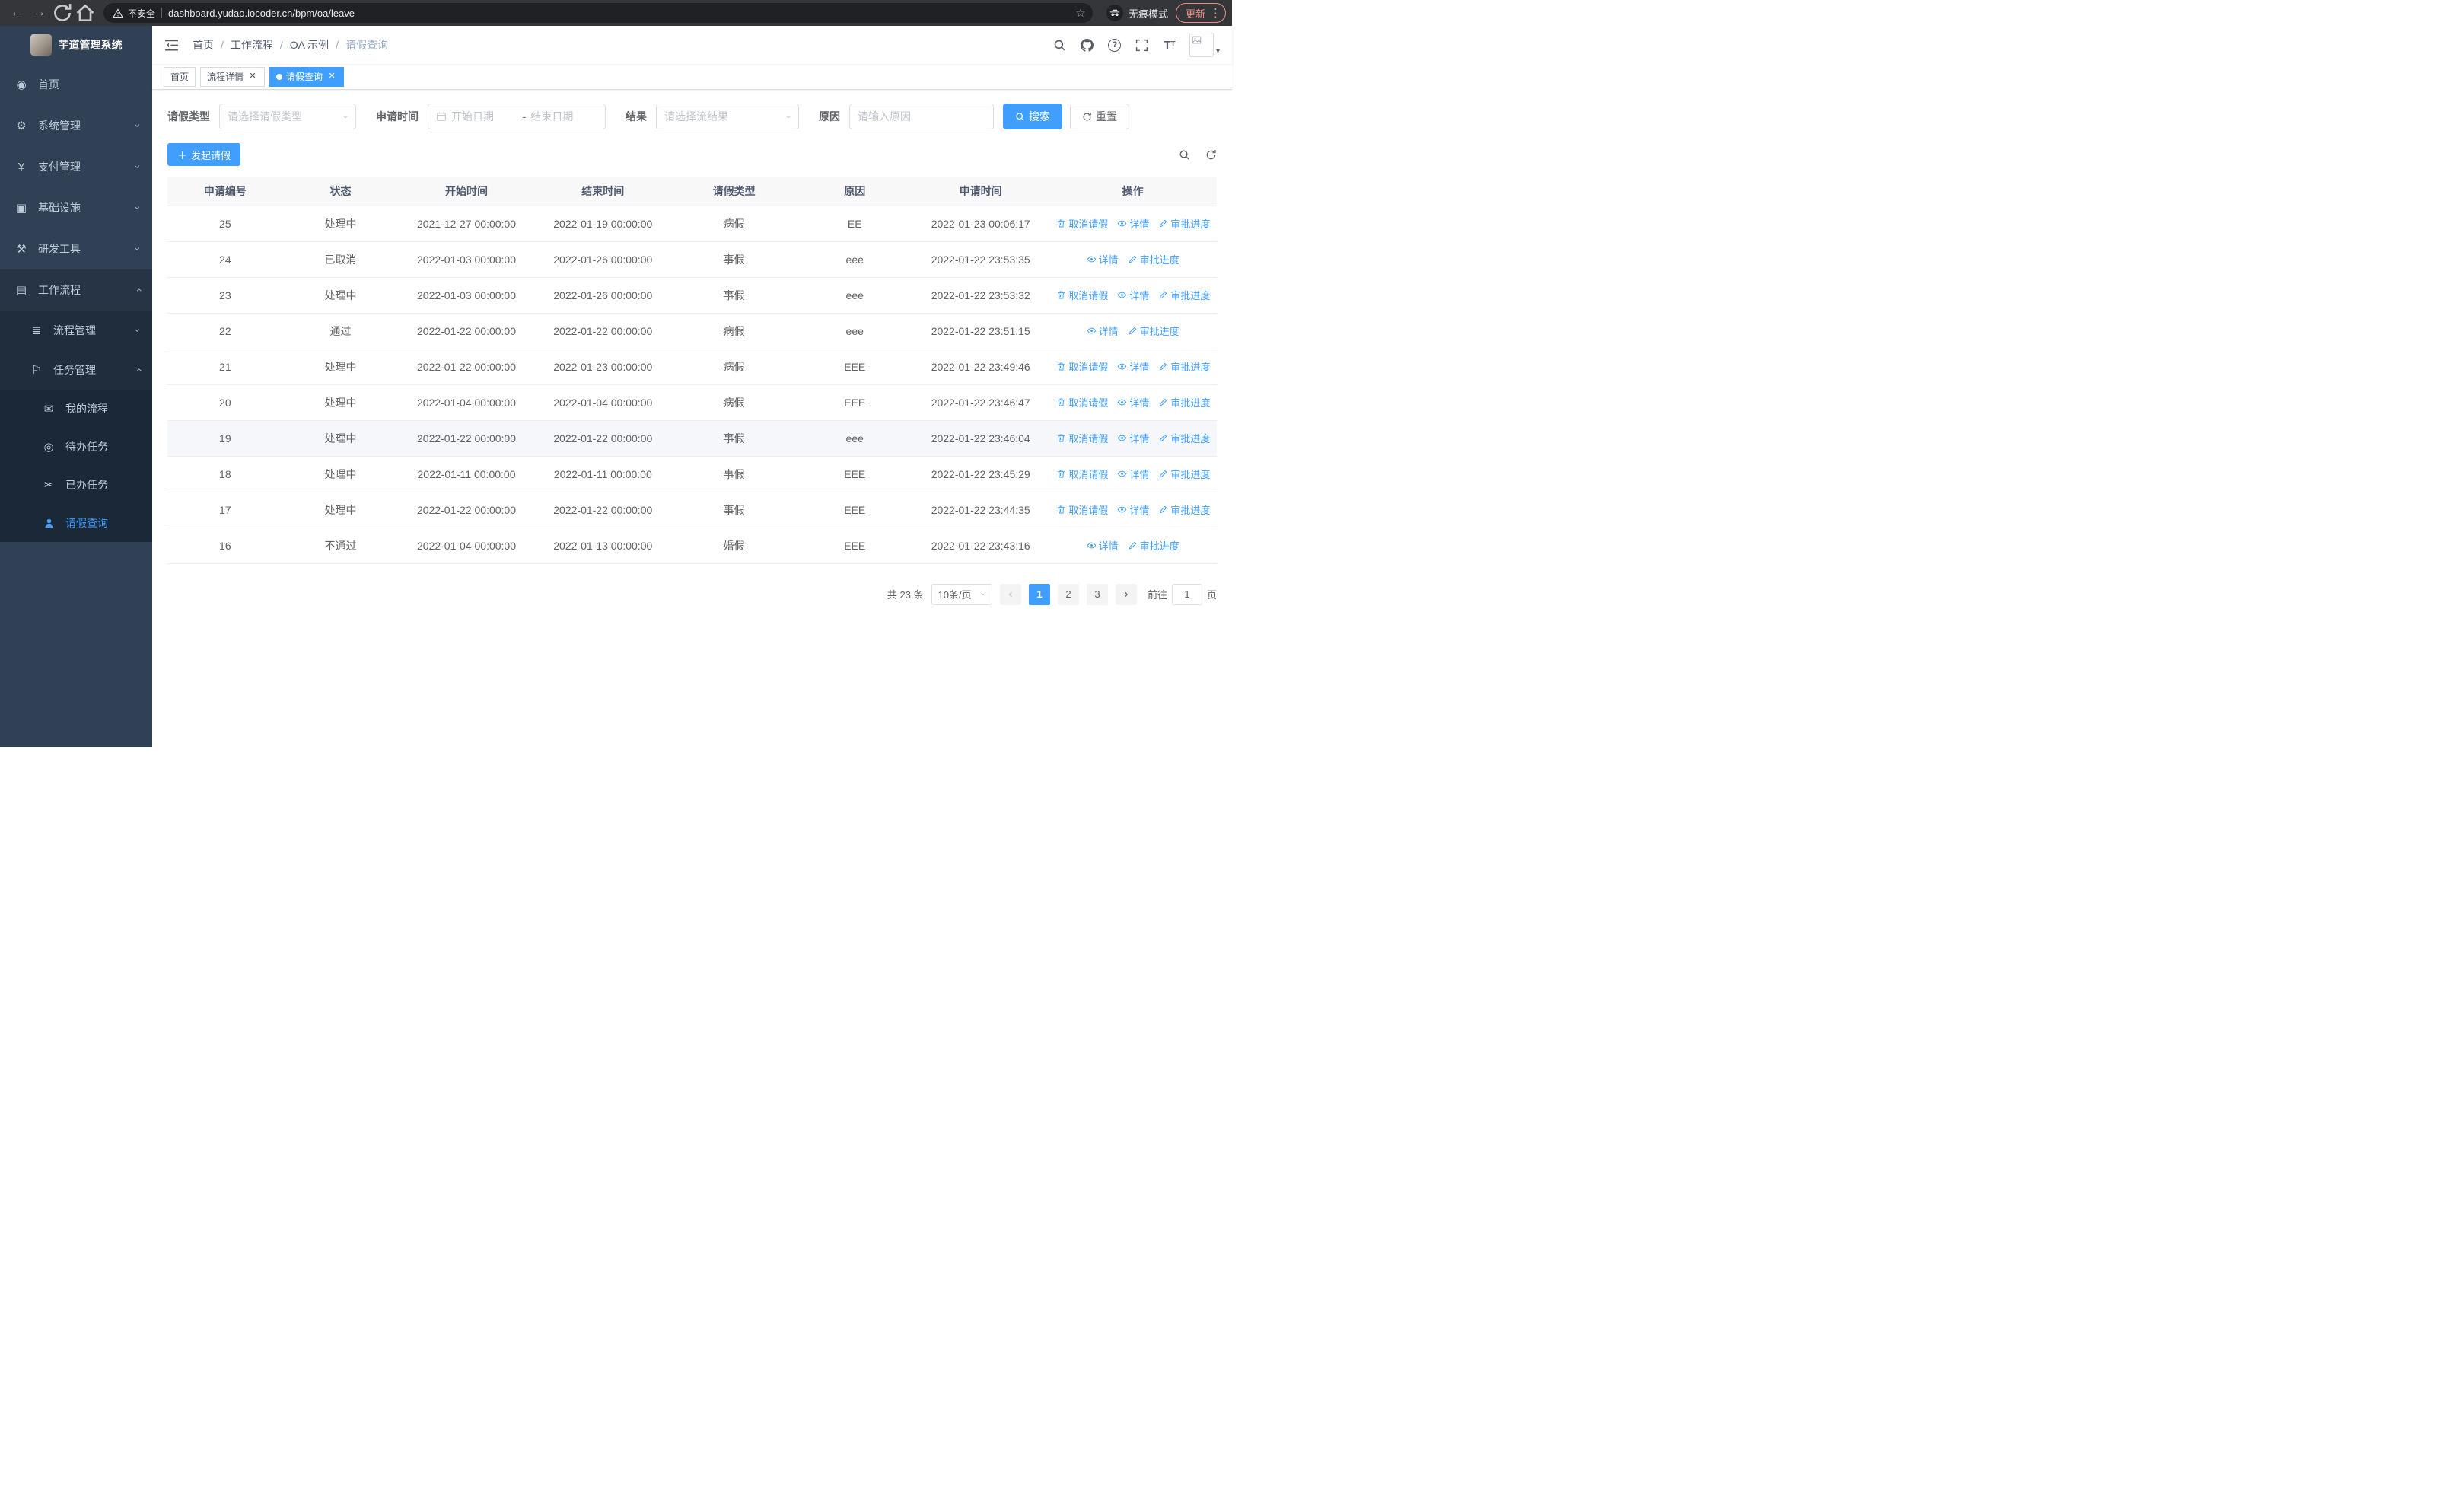 The width and height of the screenshot is (2464, 1495). I want to click on browser-menu-icon: ⋮, so click(1215, 13).